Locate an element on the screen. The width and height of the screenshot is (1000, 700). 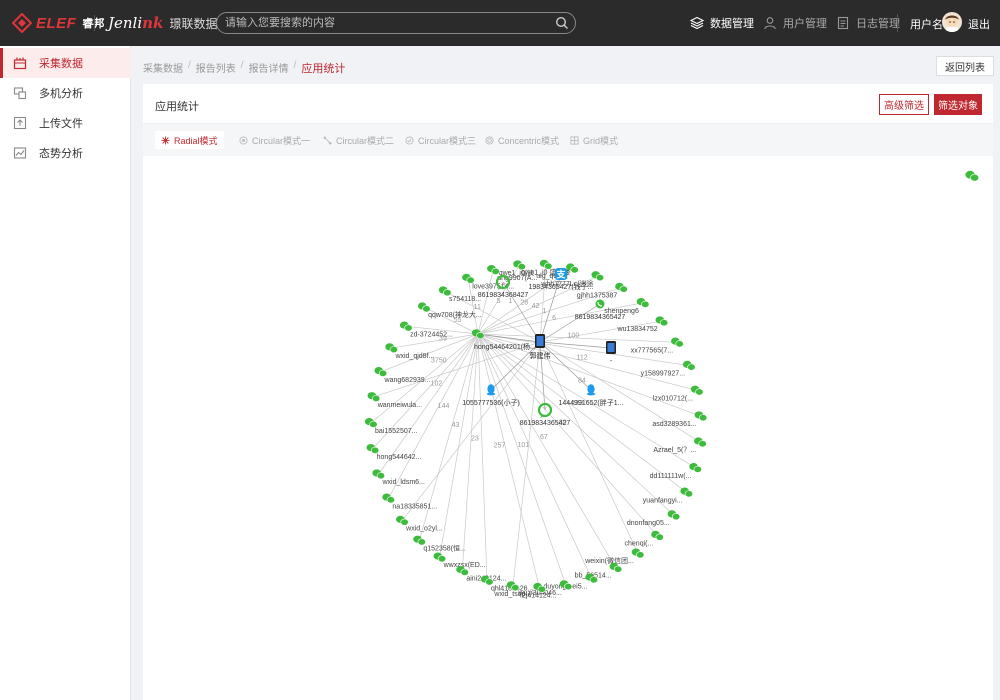
svg-text: 支 is located at coordinates (560, 274).